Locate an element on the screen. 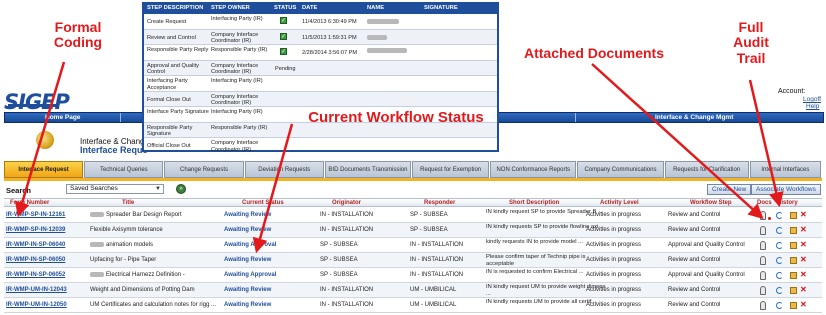 Image resolution: width=826 pixels, height=315 pixels. menu-home: Home Page is located at coordinates (62, 117).